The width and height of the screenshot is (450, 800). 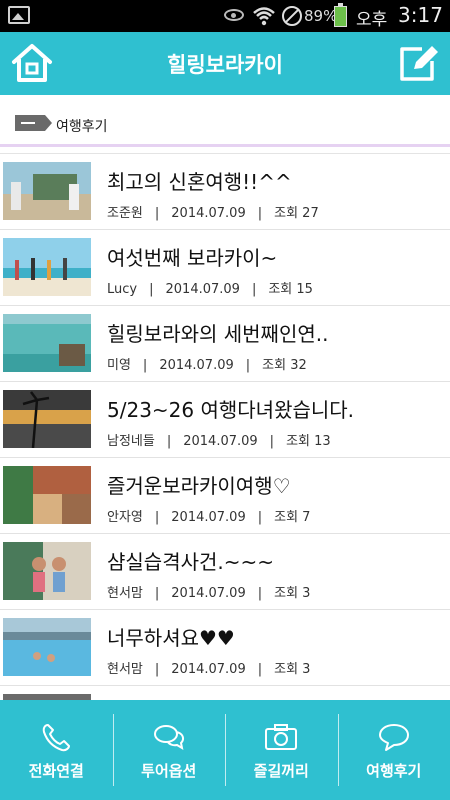 What do you see at coordinates (171, 638) in the screenshot?
I see `post-title: 너무하셔요♥♥` at bounding box center [171, 638].